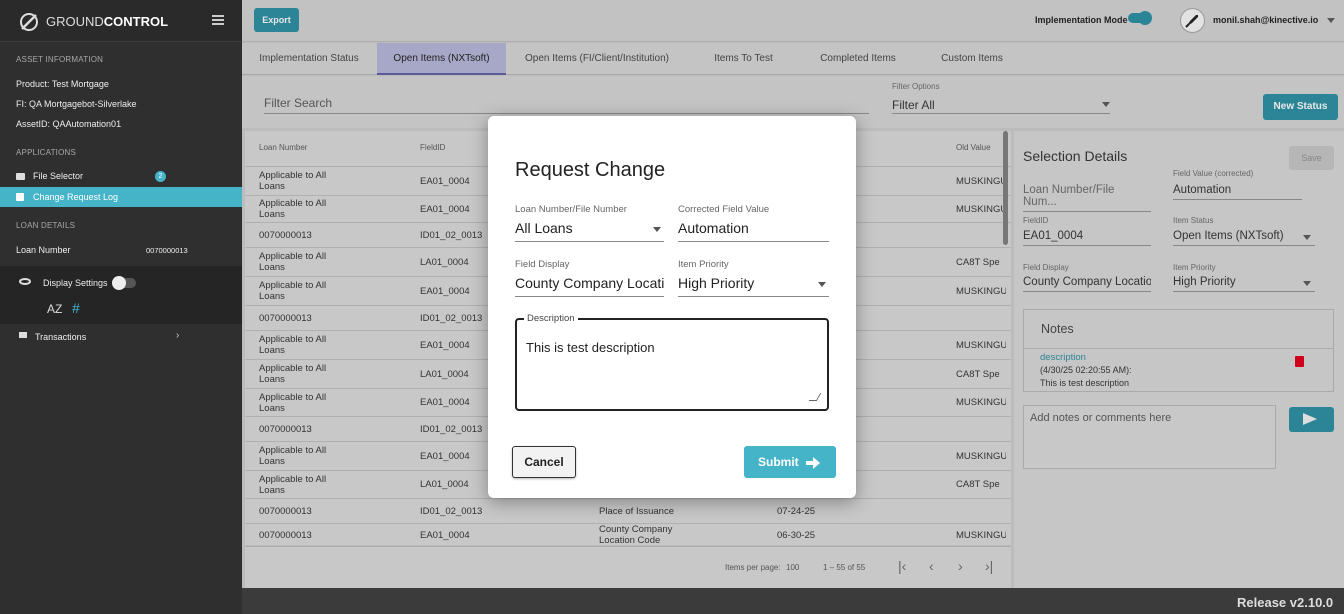  I want to click on field-display-input: County Company Locatio, so click(1087, 284).